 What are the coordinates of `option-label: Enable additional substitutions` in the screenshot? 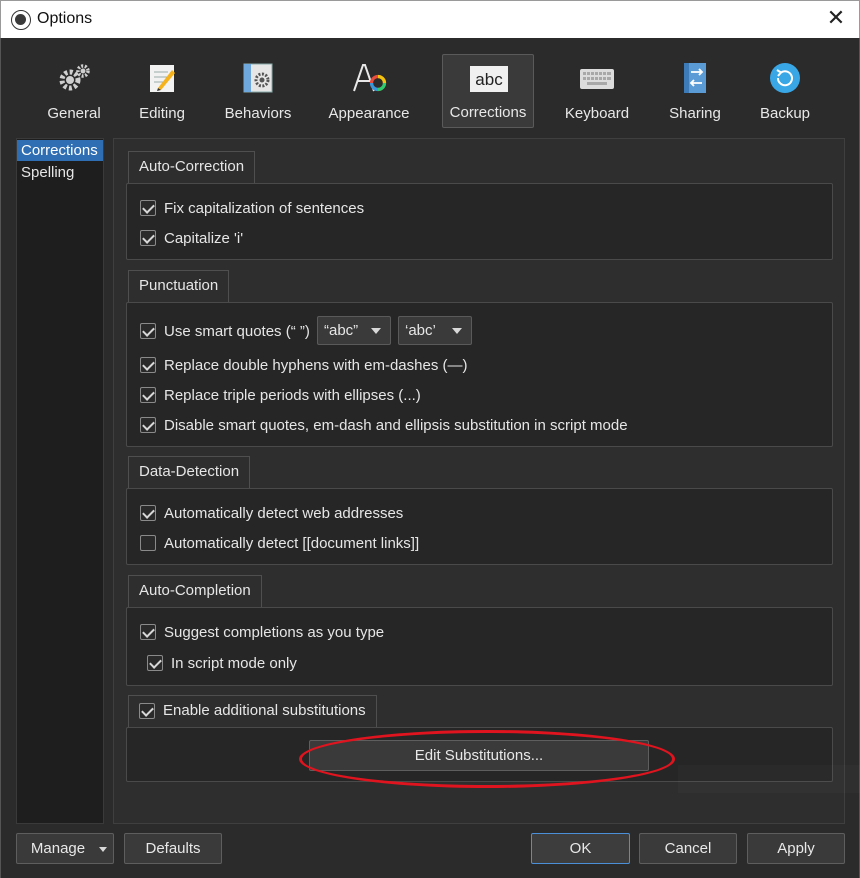 It's located at (264, 710).